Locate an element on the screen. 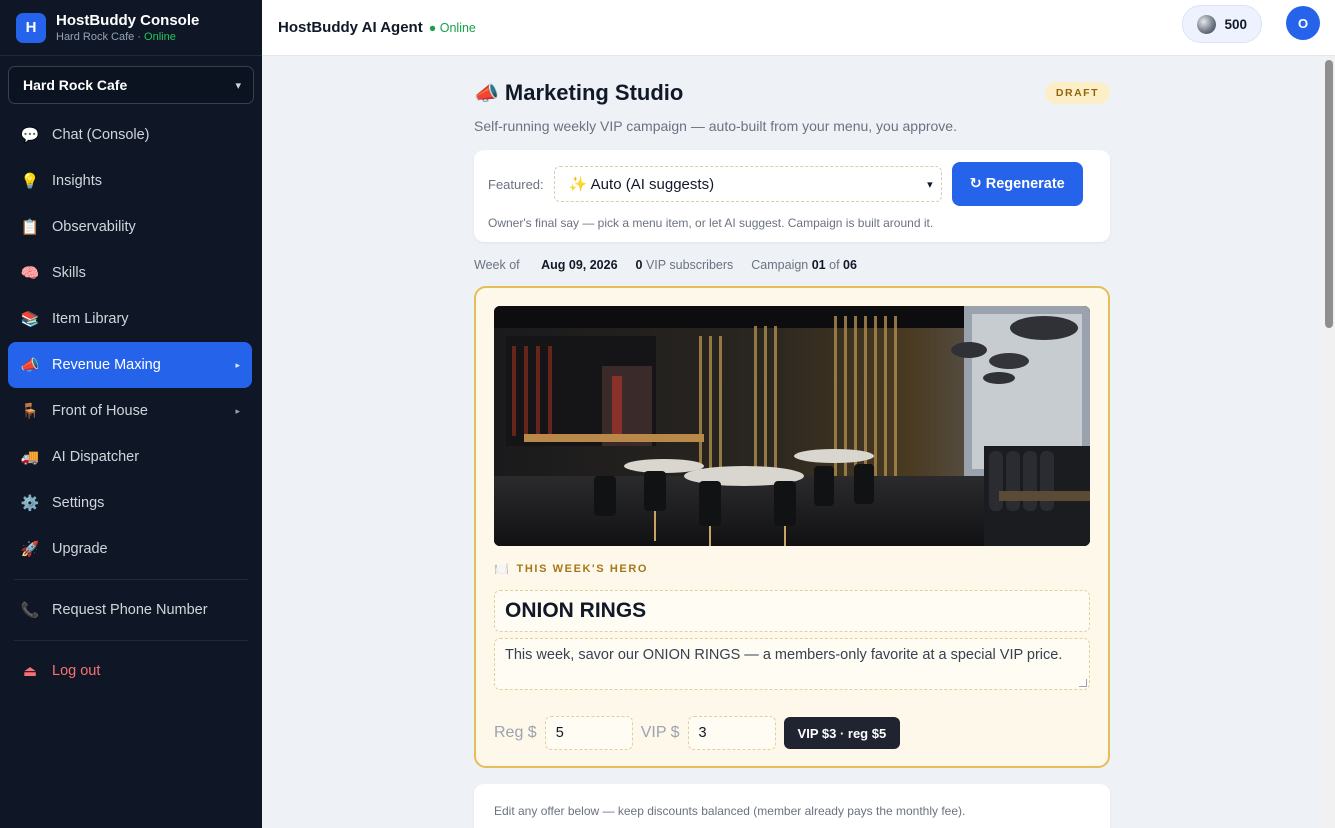  credits-badge: 500 is located at coordinates (1222, 24).